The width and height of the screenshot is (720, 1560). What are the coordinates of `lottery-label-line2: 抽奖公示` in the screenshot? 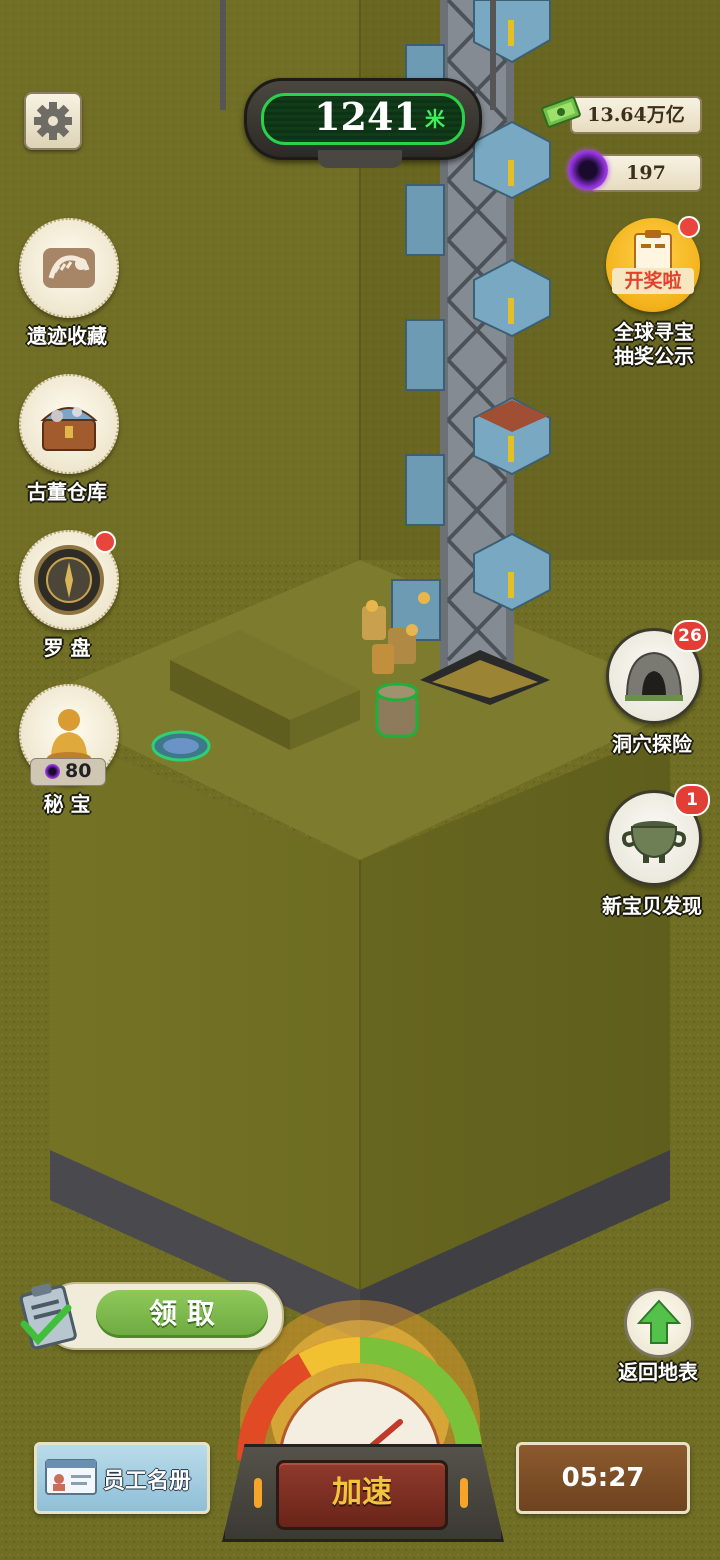 It's located at (654, 356).